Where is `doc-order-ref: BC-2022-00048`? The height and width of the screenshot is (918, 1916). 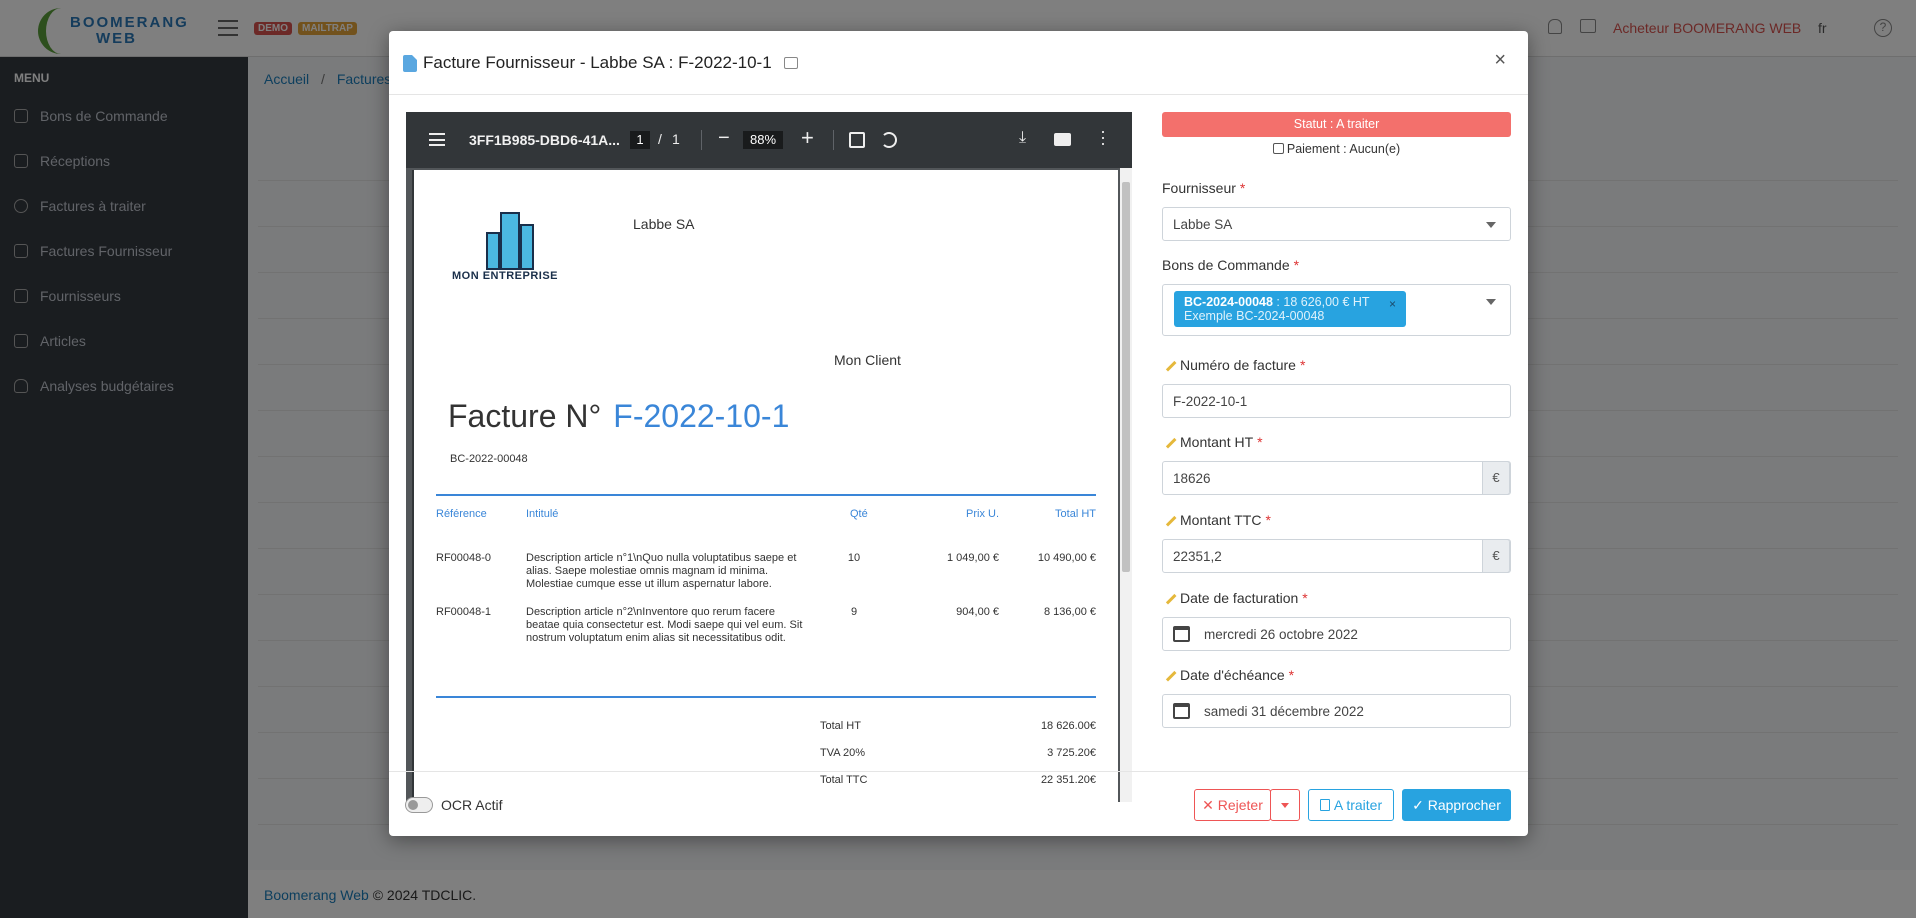
doc-order-ref: BC-2022-00048 is located at coordinates (489, 459).